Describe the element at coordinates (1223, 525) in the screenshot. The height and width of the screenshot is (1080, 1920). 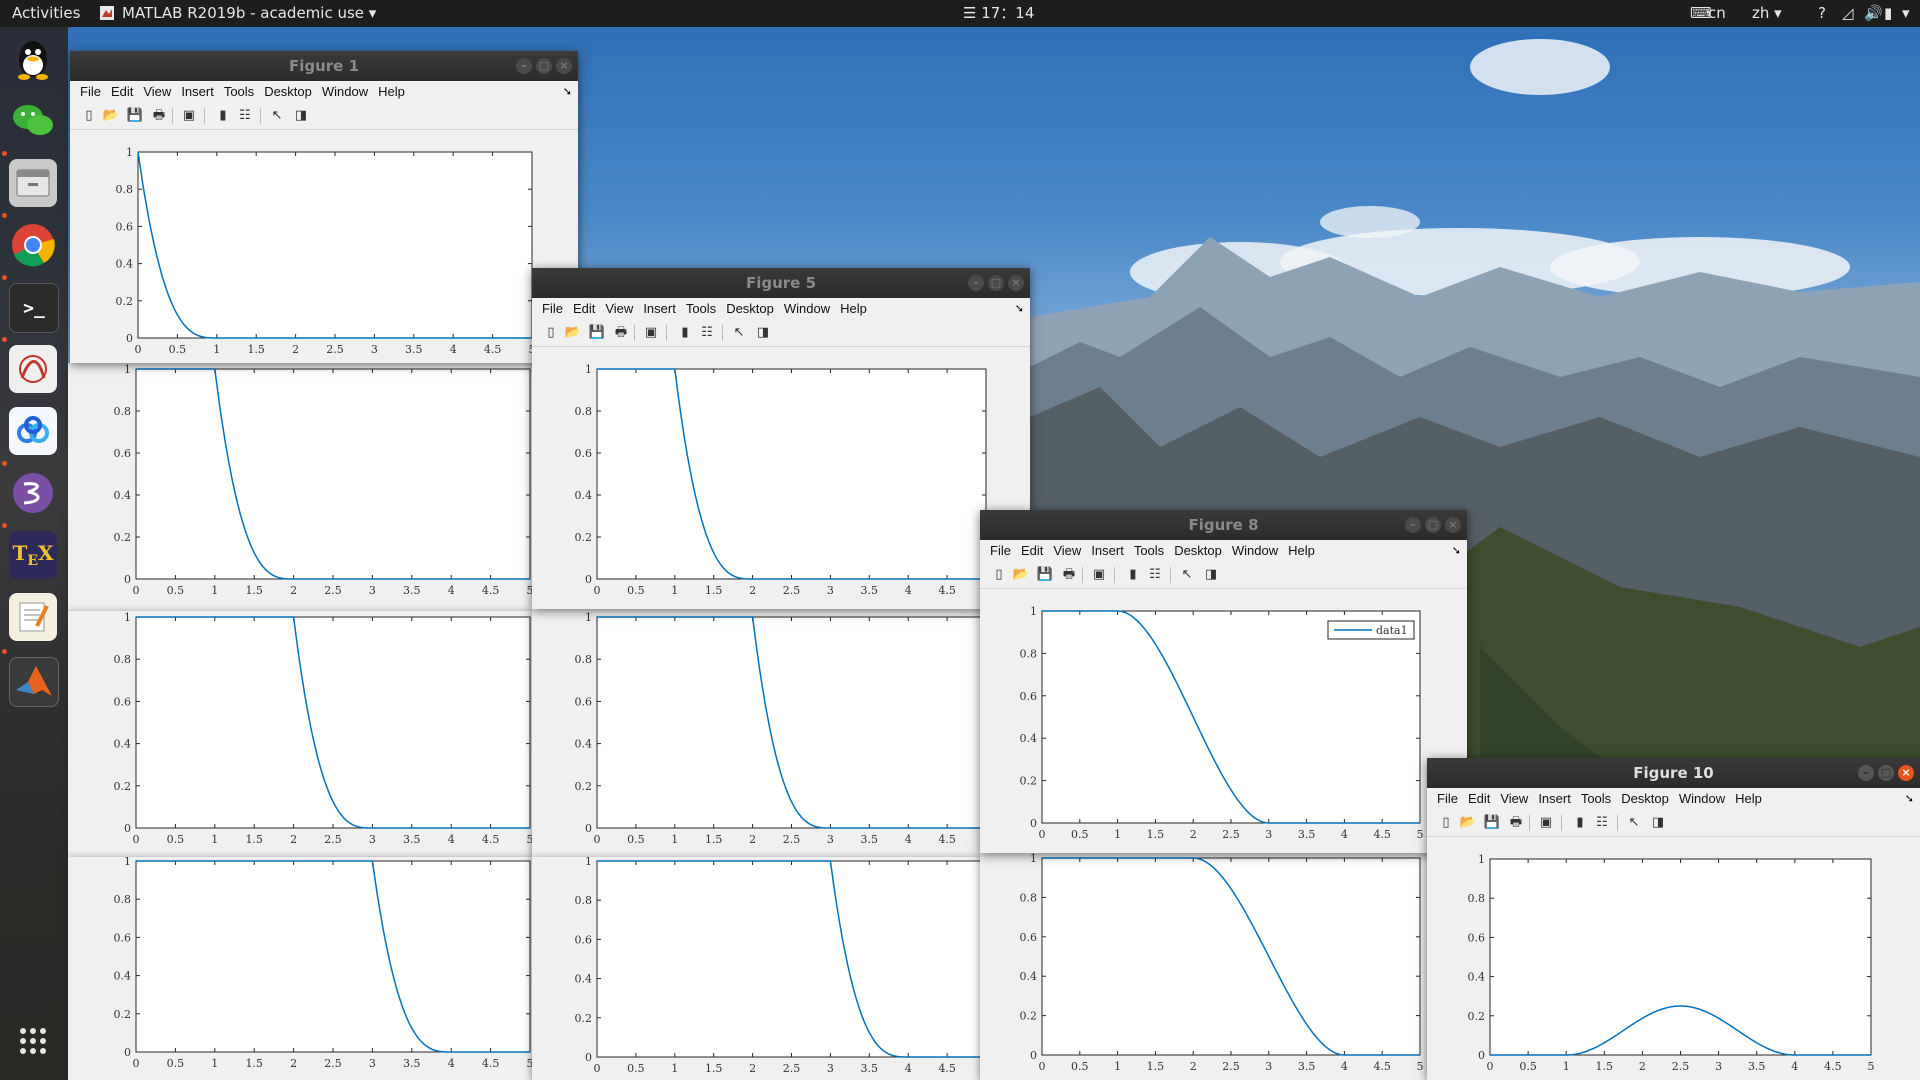
I see `window-titlebar: Figure 8 – □ ×` at that location.